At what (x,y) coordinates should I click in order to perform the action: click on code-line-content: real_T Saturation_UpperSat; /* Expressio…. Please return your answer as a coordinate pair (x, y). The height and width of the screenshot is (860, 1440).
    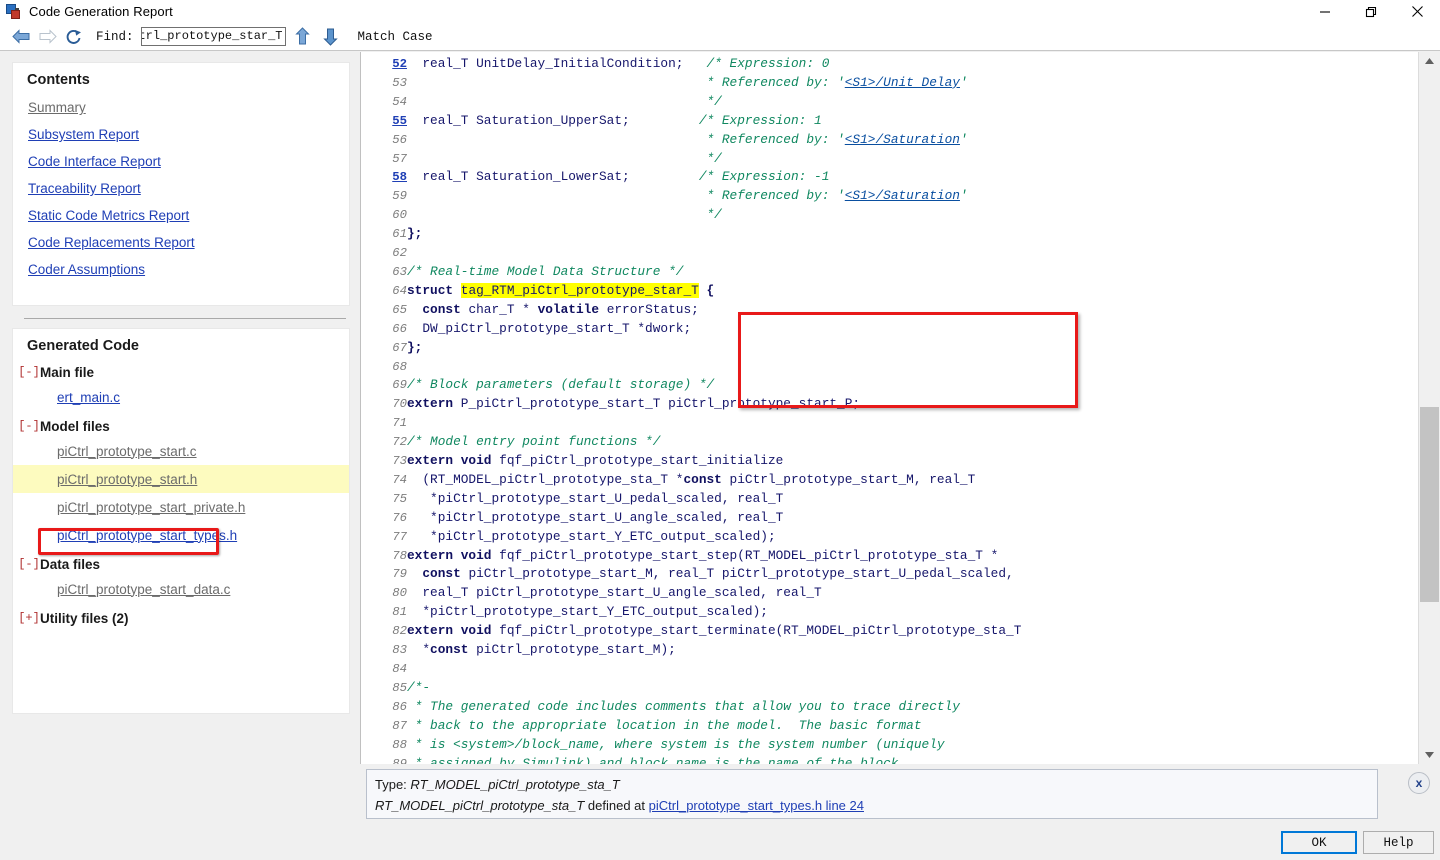
    Looking at the image, I should click on (622, 120).